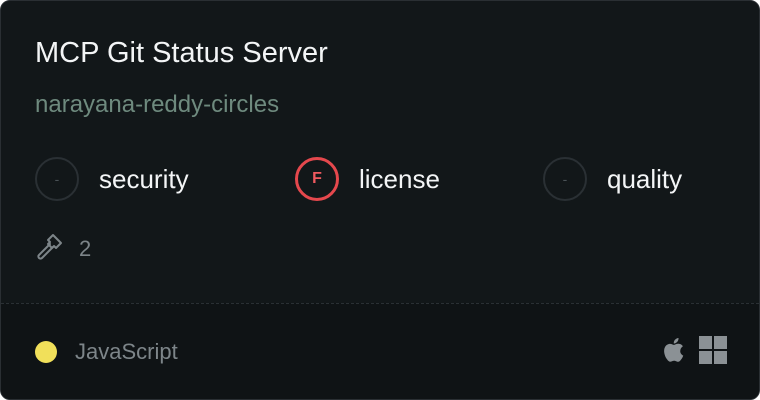 Image resolution: width=760 pixels, height=400 pixels. I want to click on score-license: F license, so click(367, 179).